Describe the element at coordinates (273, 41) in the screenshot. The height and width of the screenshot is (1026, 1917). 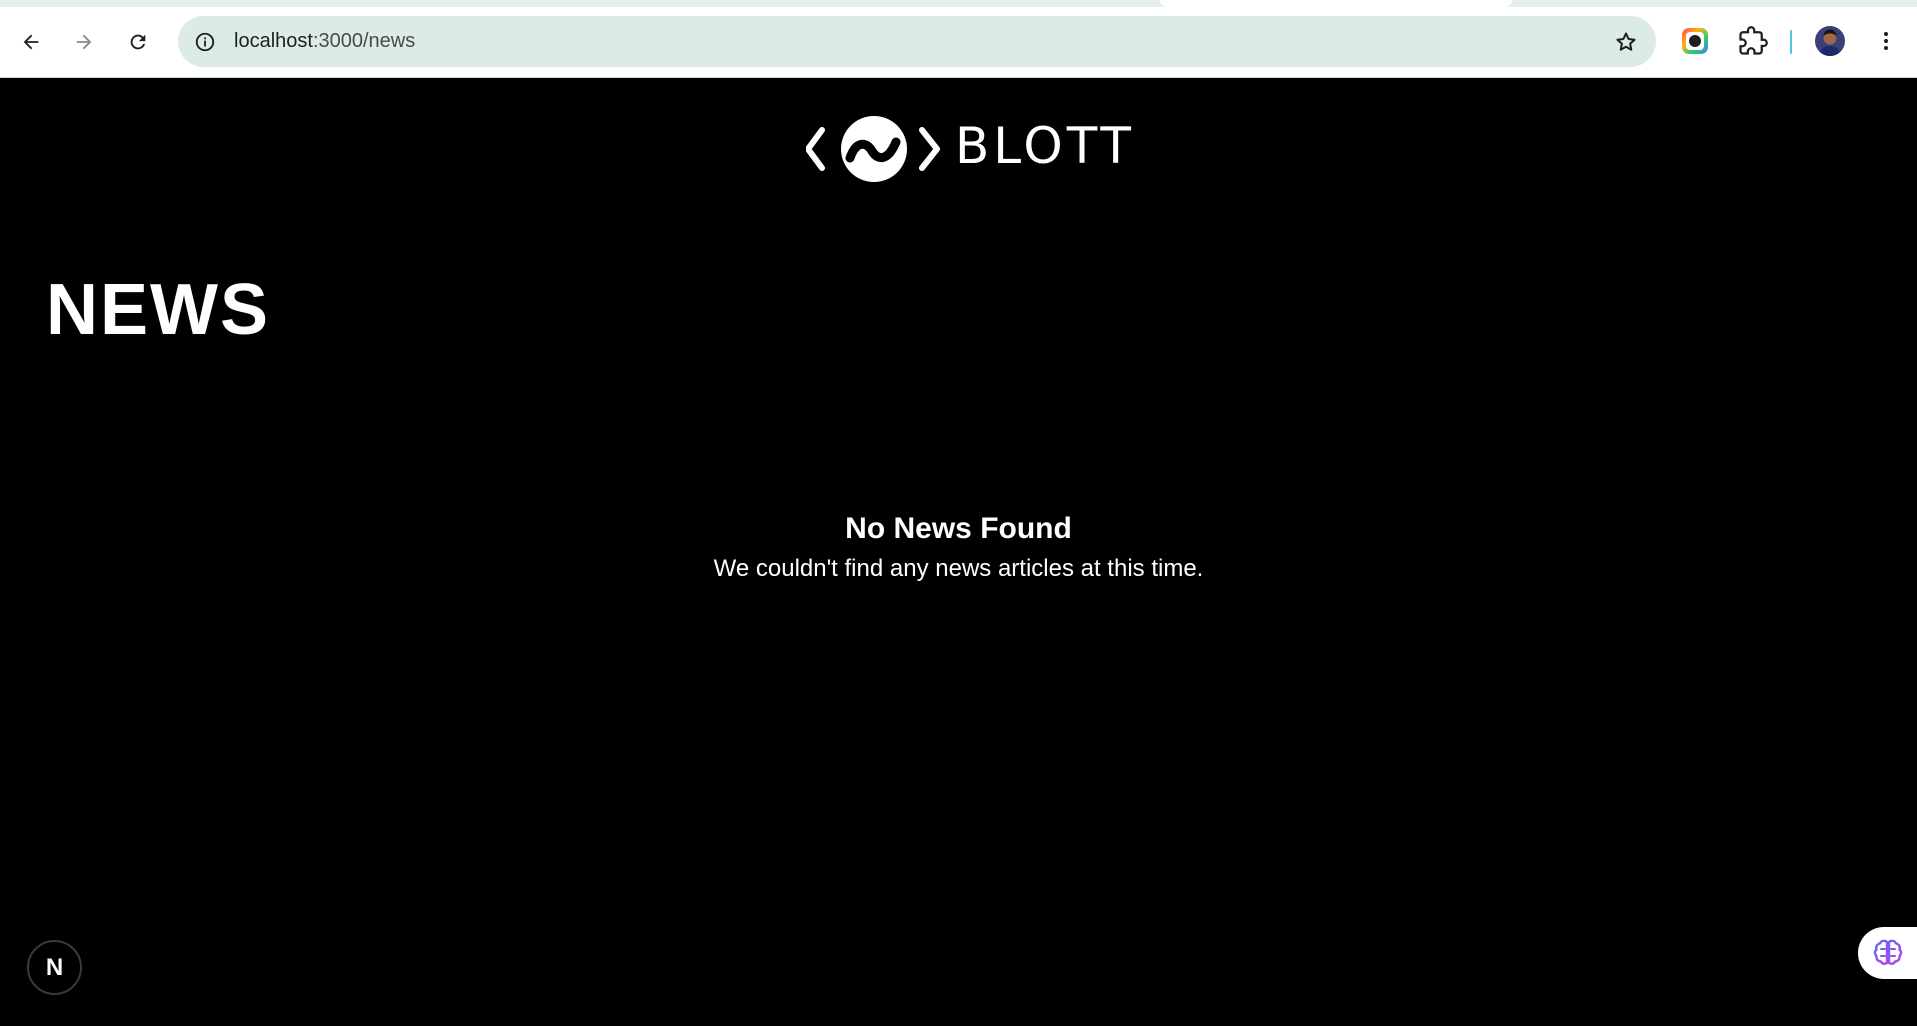
I see `url-host: localhost` at that location.